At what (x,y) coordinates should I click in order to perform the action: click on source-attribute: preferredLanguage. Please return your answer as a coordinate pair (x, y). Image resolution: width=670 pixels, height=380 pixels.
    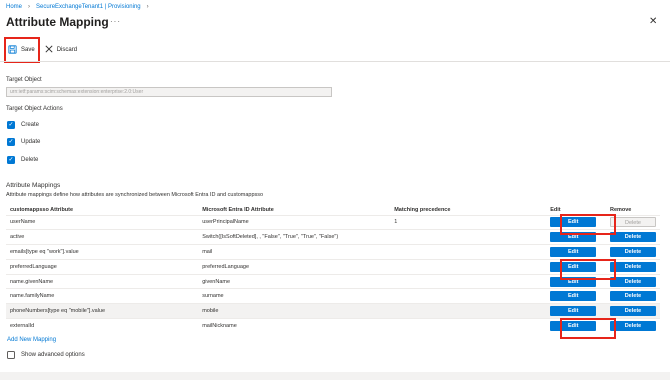
    Looking at the image, I should click on (294, 266).